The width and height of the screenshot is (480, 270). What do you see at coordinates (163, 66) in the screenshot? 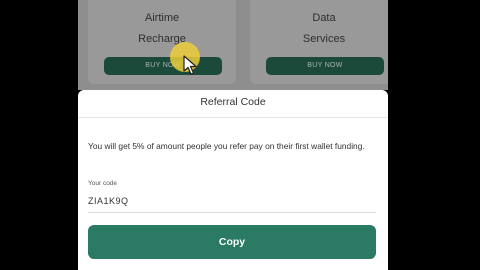
I see `airtime-buy-now-button: BUY NOW` at bounding box center [163, 66].